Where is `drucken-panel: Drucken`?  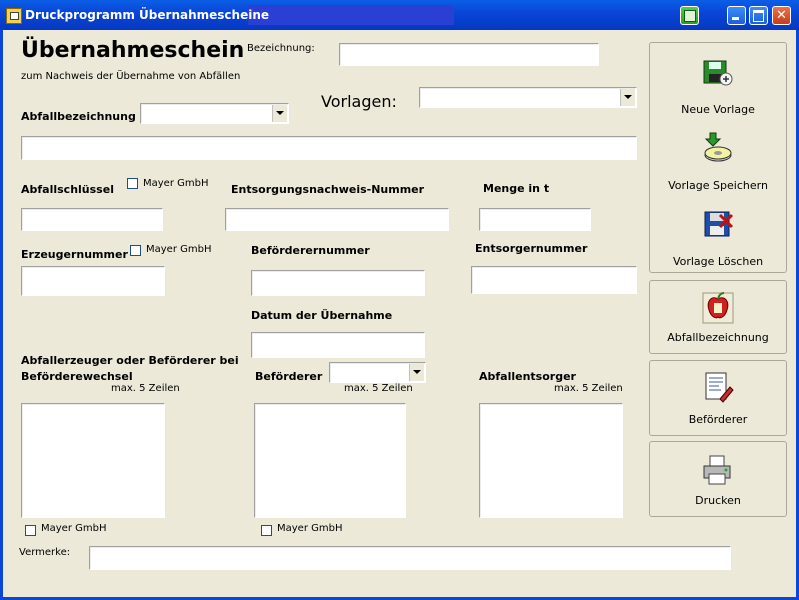 drucken-panel: Drucken is located at coordinates (718, 479).